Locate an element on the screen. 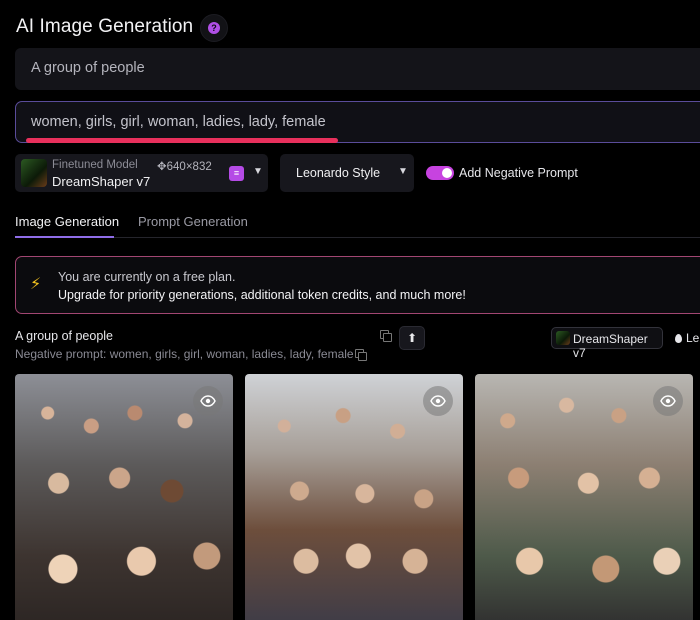 The height and width of the screenshot is (620, 700). model-thumbnail is located at coordinates (34, 173).